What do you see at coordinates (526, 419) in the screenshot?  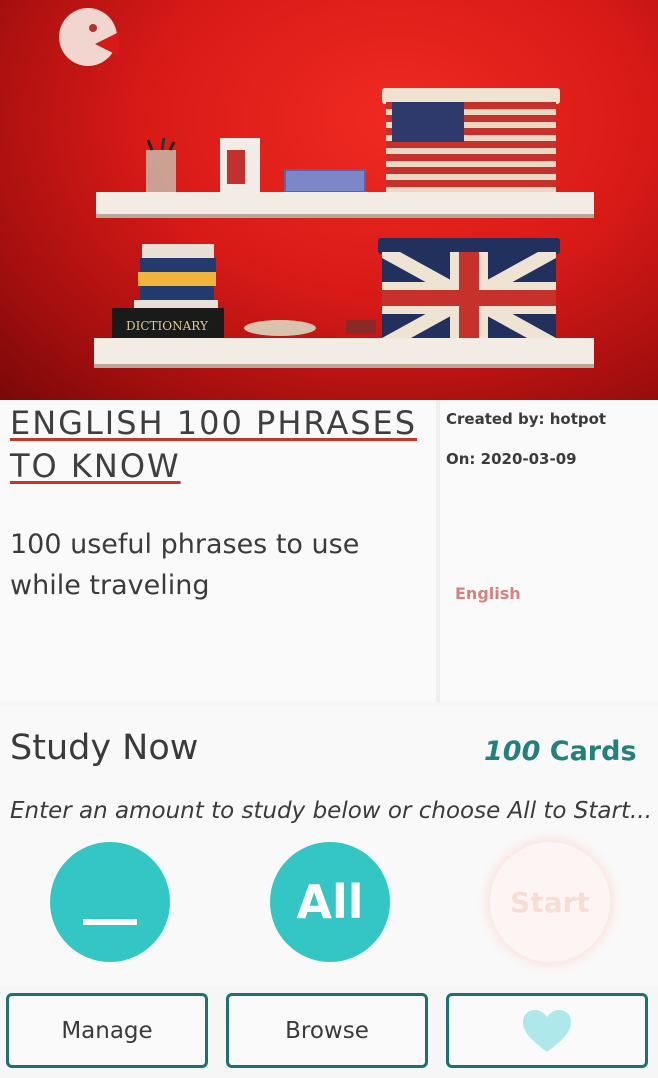 I see `created-by: Created by: hotpot` at bounding box center [526, 419].